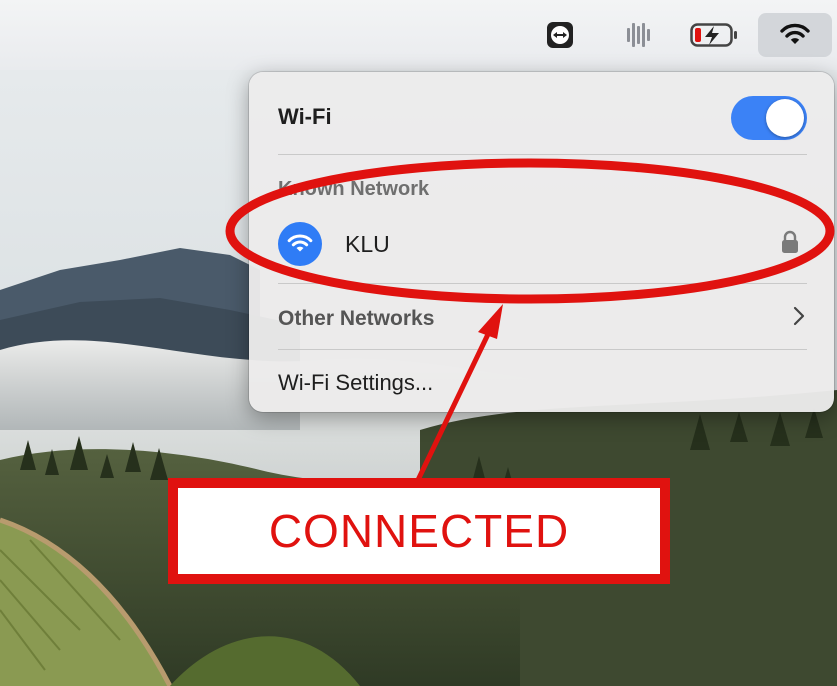 The image size is (837, 686). I want to click on wifi-icon, so click(795, 33).